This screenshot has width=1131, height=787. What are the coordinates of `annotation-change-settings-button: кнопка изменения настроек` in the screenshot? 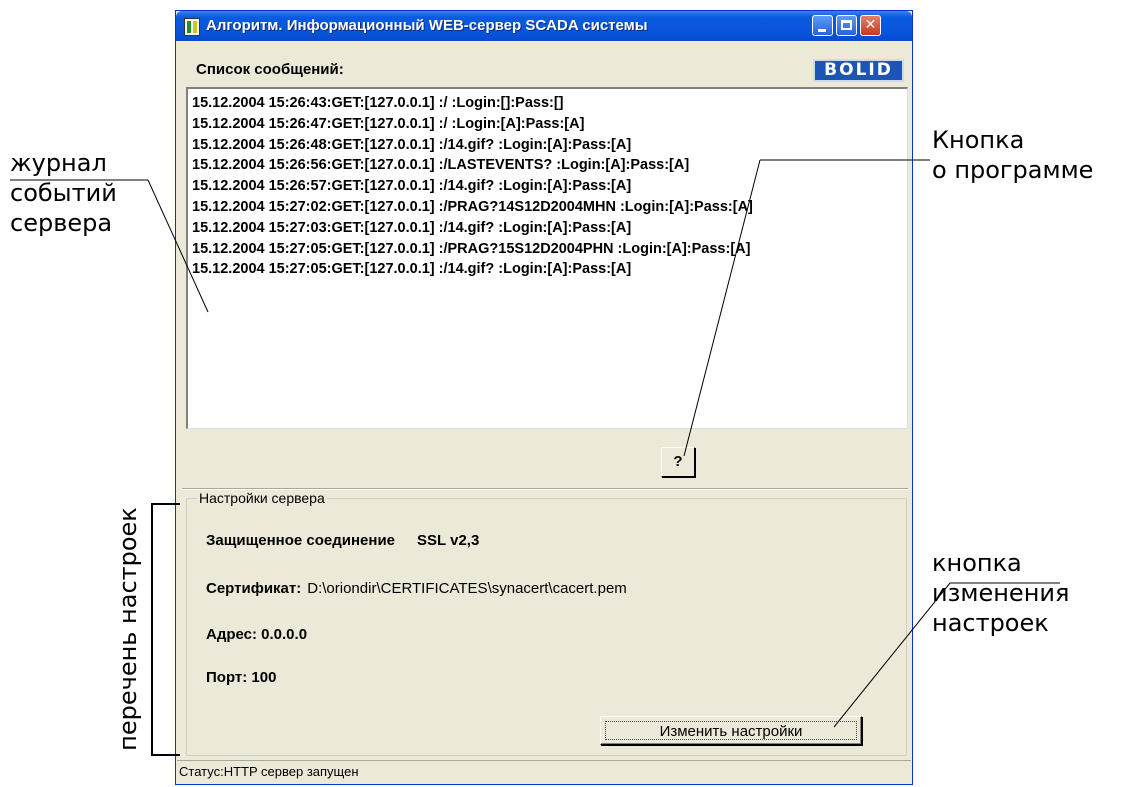 It's located at (1000, 593).